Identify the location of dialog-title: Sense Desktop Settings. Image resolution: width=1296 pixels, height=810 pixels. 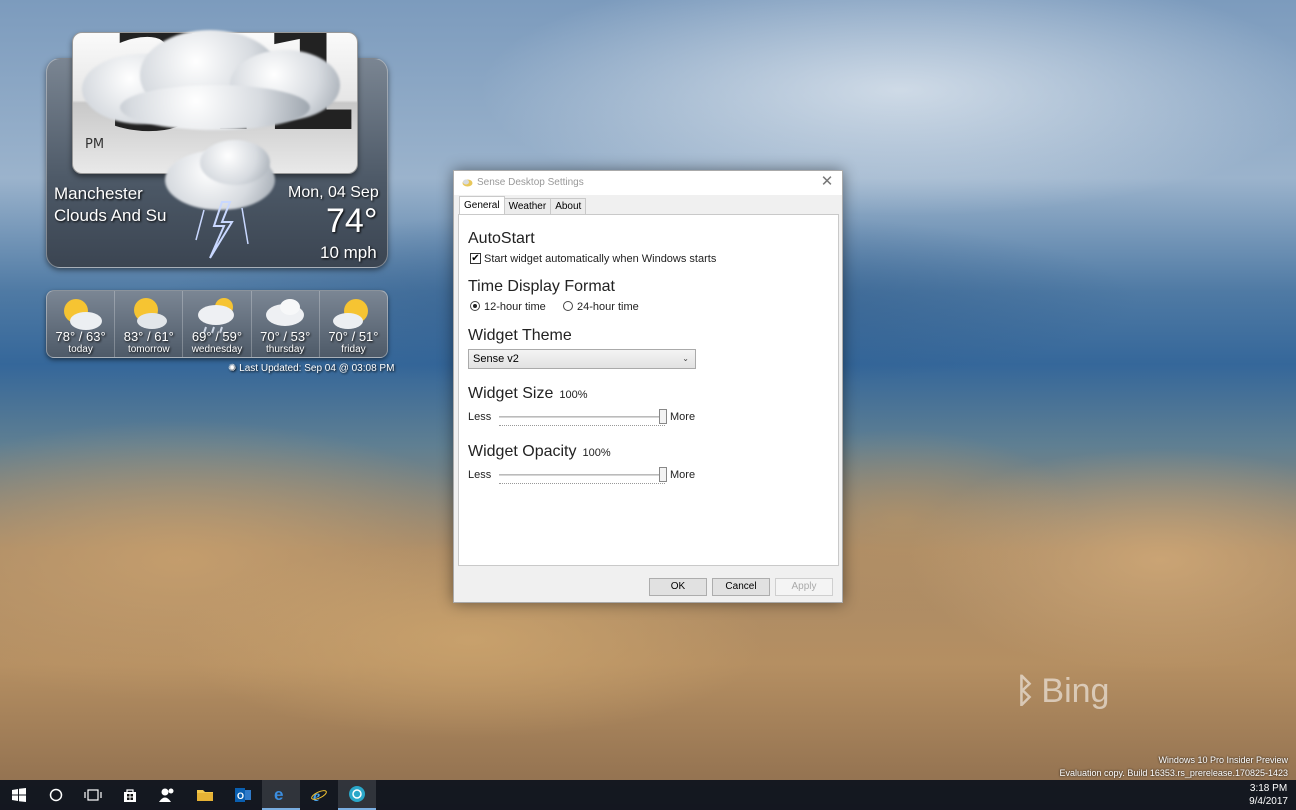
(530, 182).